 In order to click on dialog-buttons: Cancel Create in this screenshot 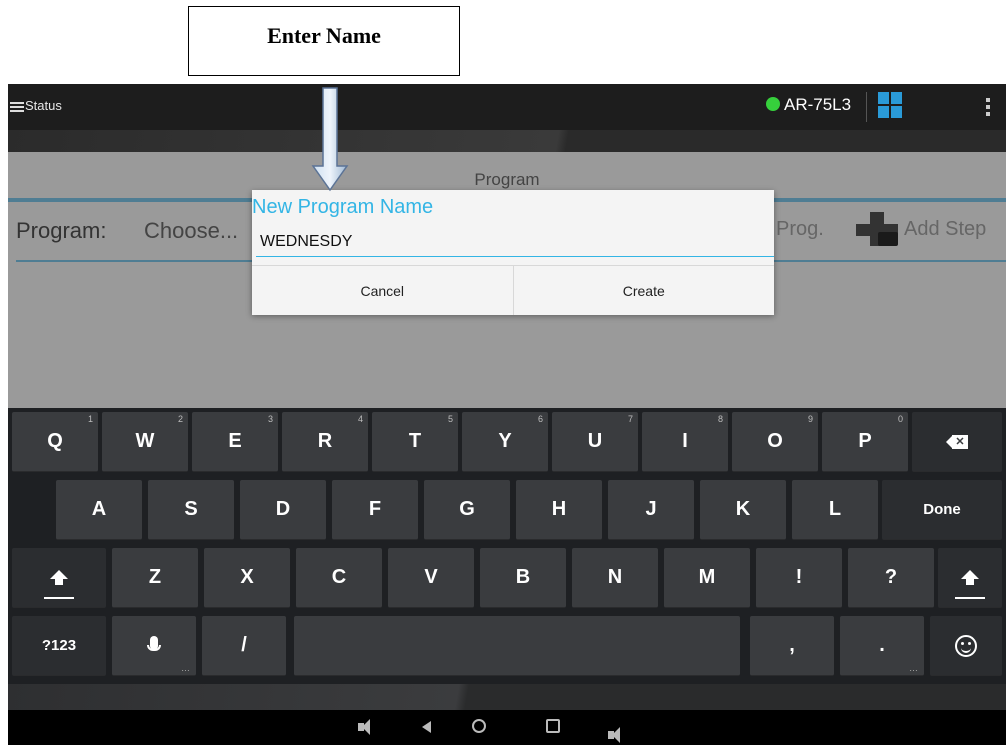, I will do `click(513, 290)`.